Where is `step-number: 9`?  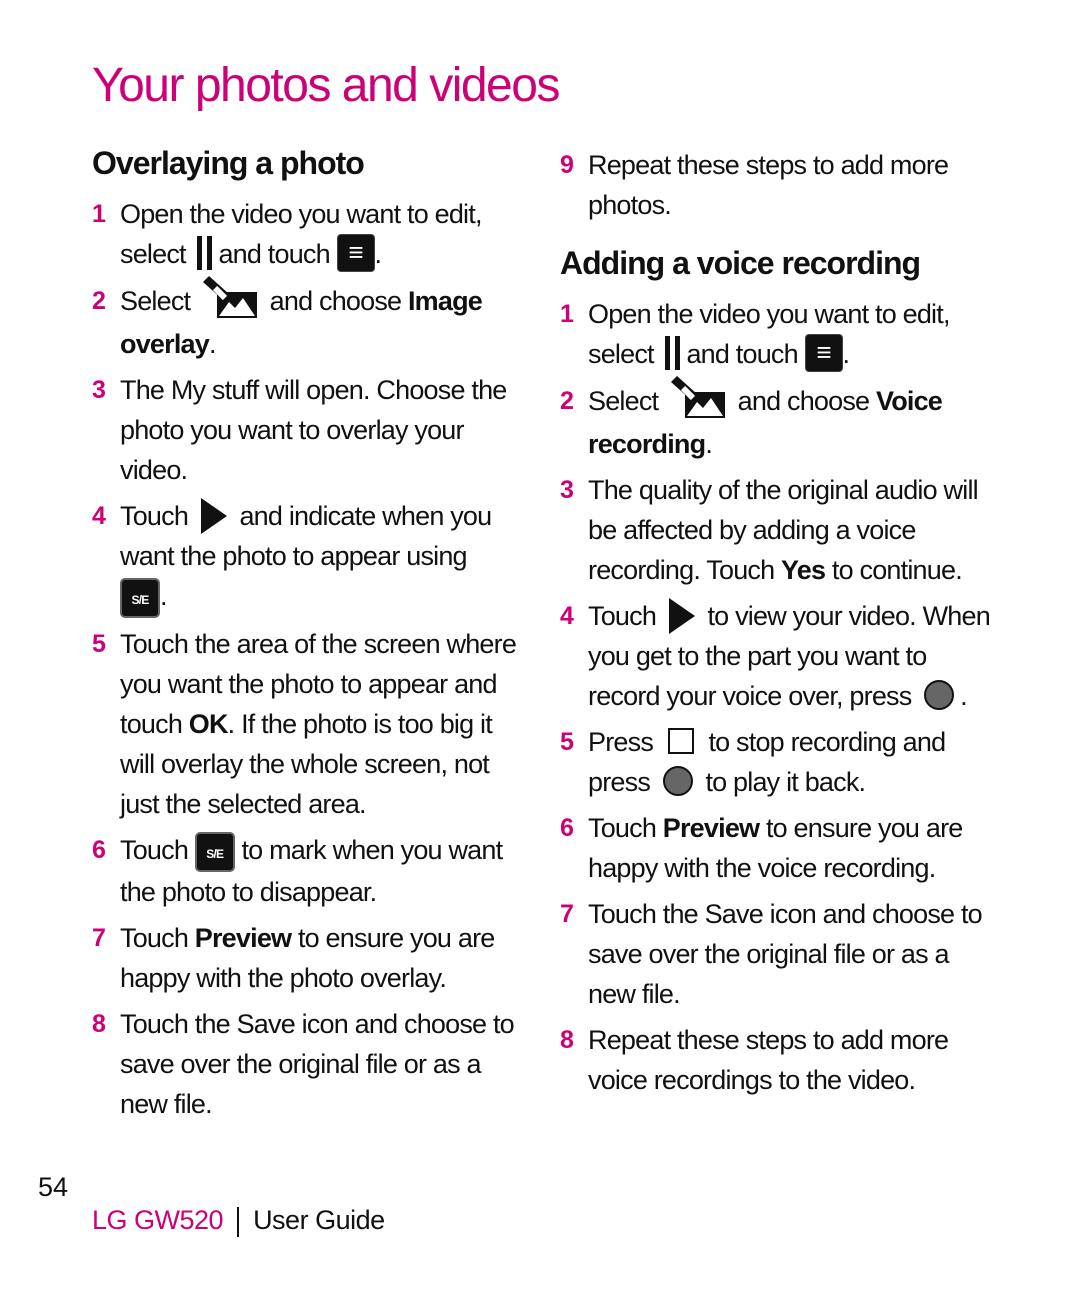
step-number: 9 is located at coordinates (567, 165).